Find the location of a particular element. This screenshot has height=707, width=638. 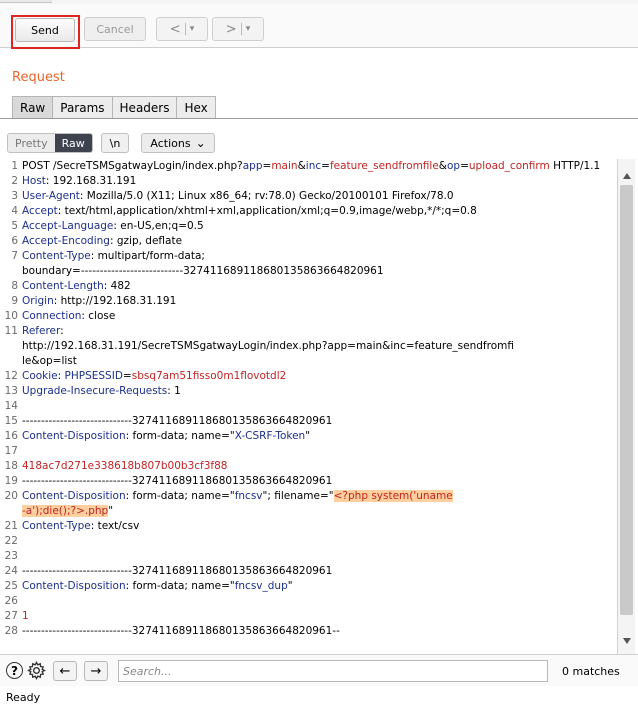

request-line: 2 Host: 192.168.31.191 is located at coordinates (308, 181).